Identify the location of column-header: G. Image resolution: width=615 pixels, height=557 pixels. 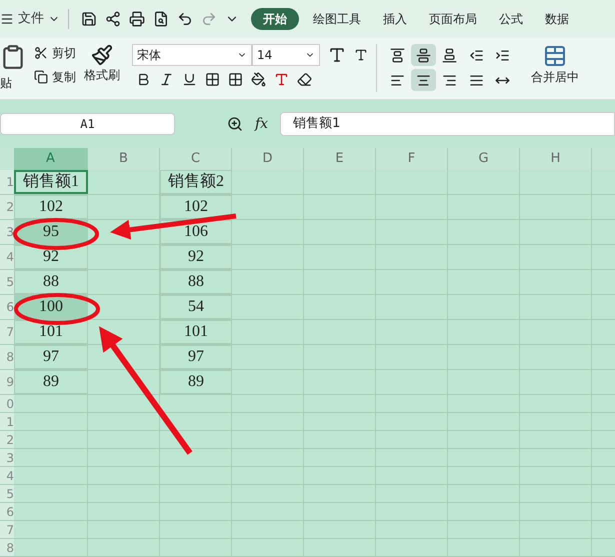
(484, 159).